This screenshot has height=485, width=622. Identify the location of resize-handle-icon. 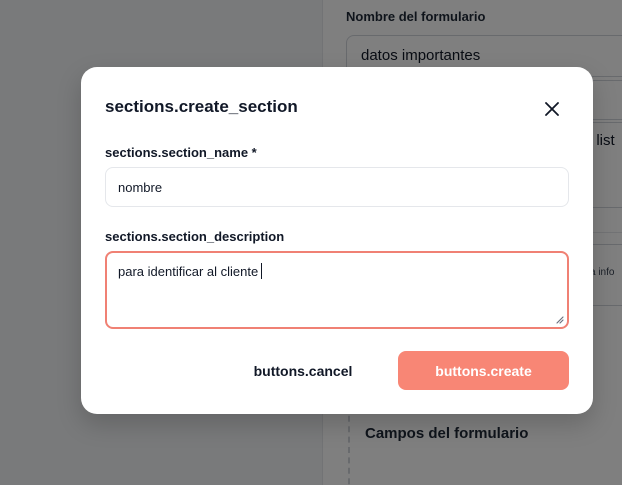
(559, 319).